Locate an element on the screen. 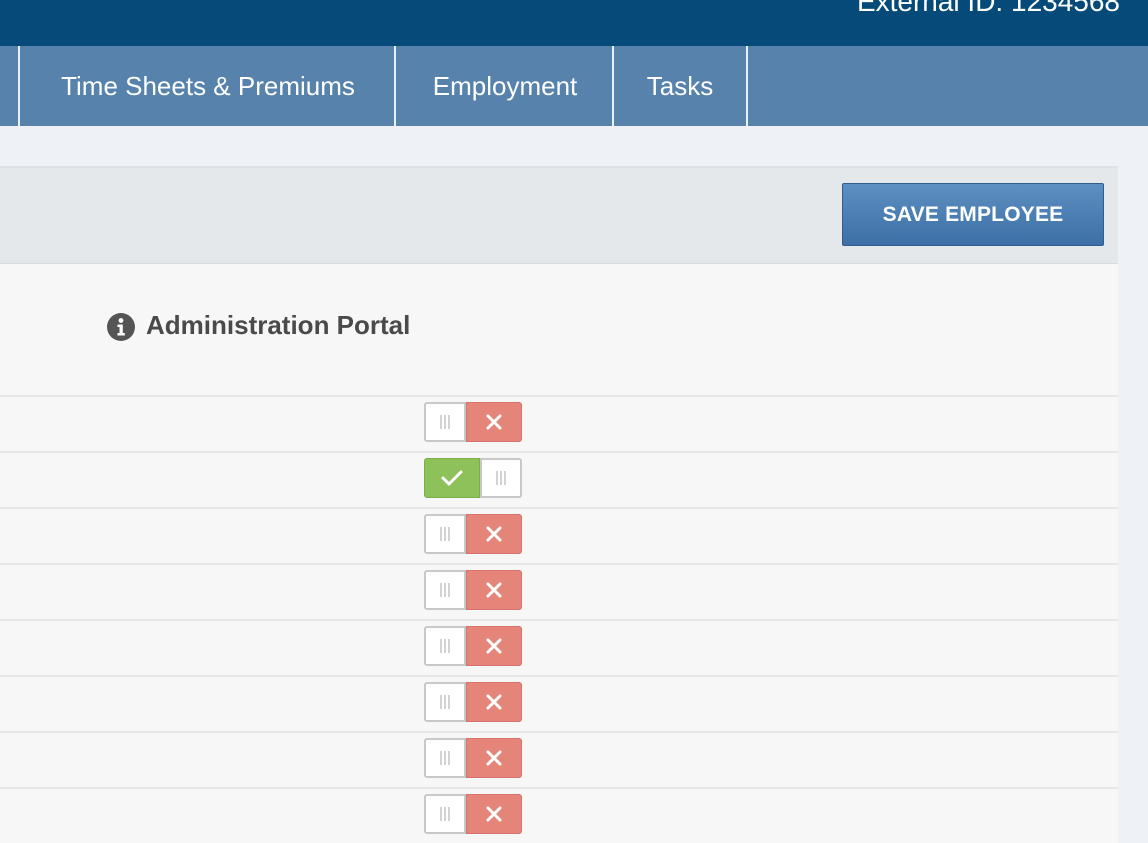 The width and height of the screenshot is (1148, 843). section-title: Administration Portal is located at coordinates (278, 325).